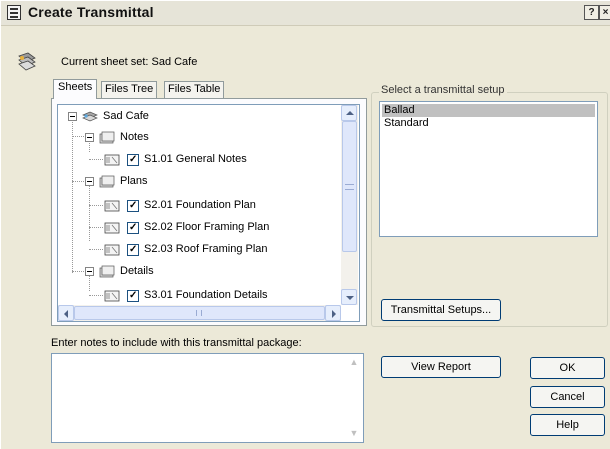 The height and width of the screenshot is (449, 610). I want to click on tree-label-folder: Notes, so click(134, 137).